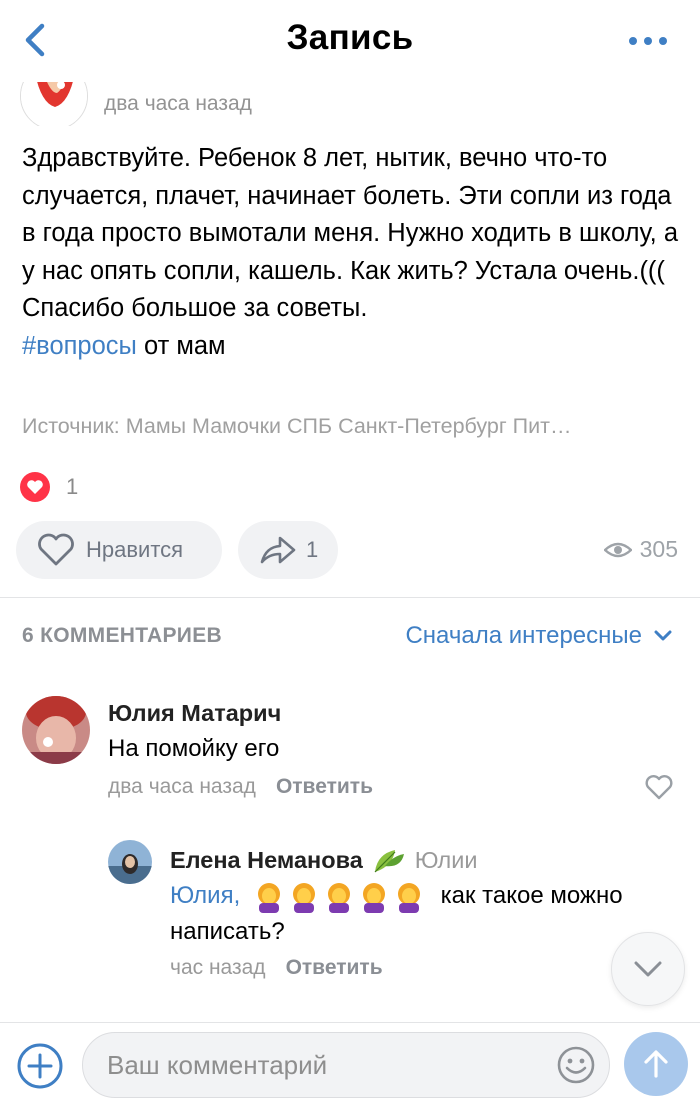 The height and width of the screenshot is (1101, 700). What do you see at coordinates (658, 549) in the screenshot?
I see `views-count: 305` at bounding box center [658, 549].